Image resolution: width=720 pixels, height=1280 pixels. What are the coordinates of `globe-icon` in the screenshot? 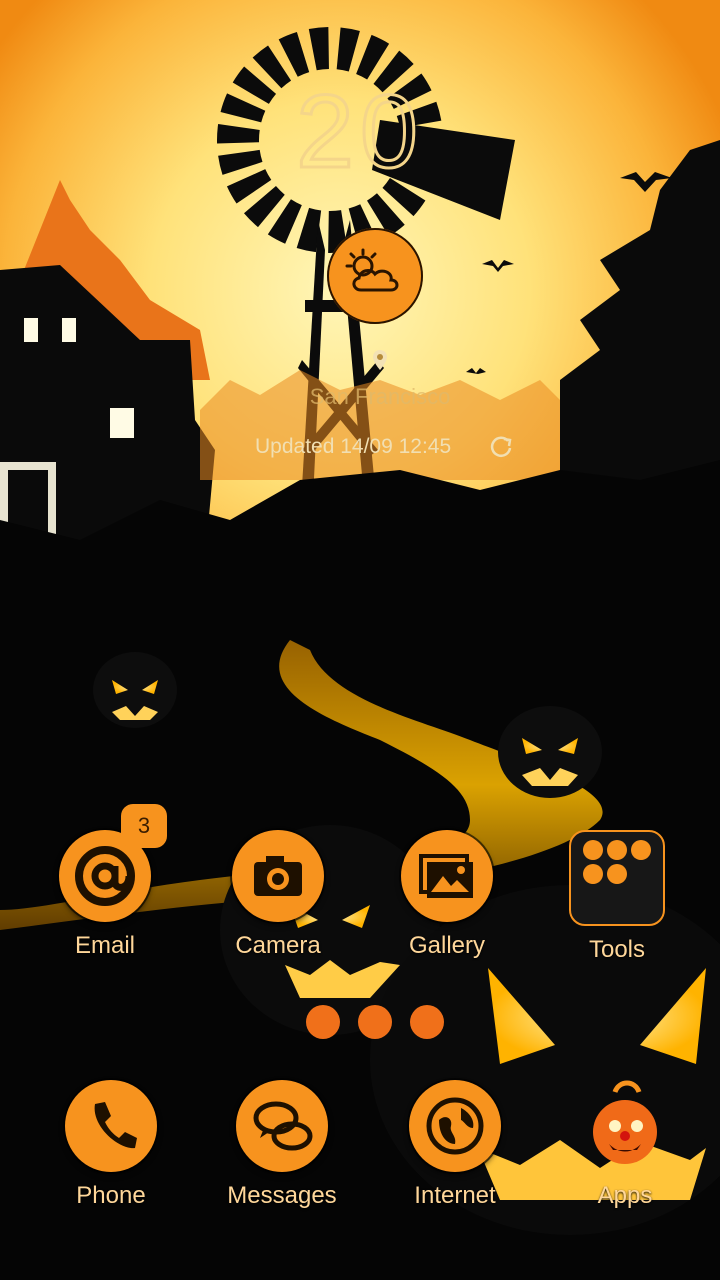 It's located at (455, 1126).